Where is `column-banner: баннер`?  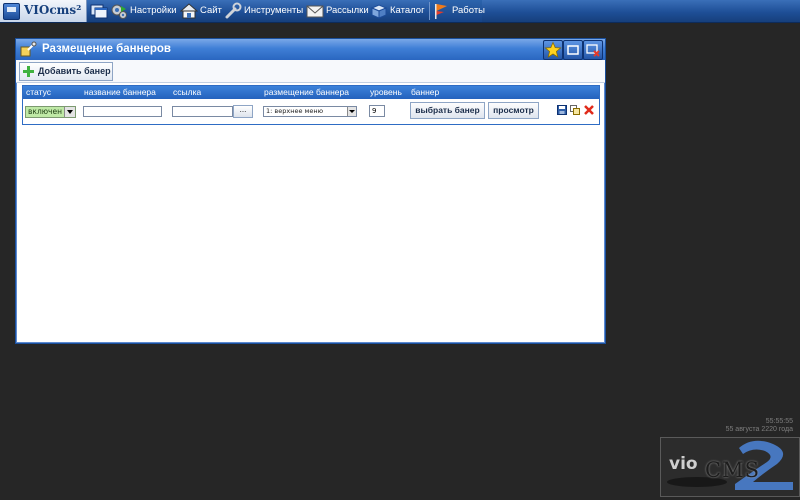 column-banner: баннер is located at coordinates (425, 92).